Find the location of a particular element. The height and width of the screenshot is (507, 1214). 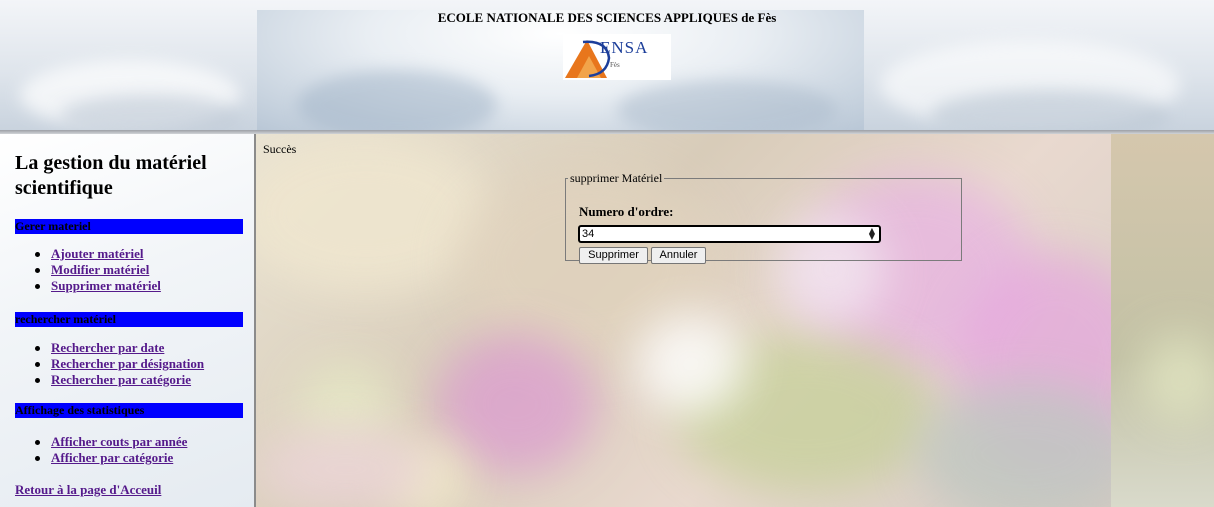

search-by-category-link: Rechercher par catégorie is located at coordinates (121, 379).